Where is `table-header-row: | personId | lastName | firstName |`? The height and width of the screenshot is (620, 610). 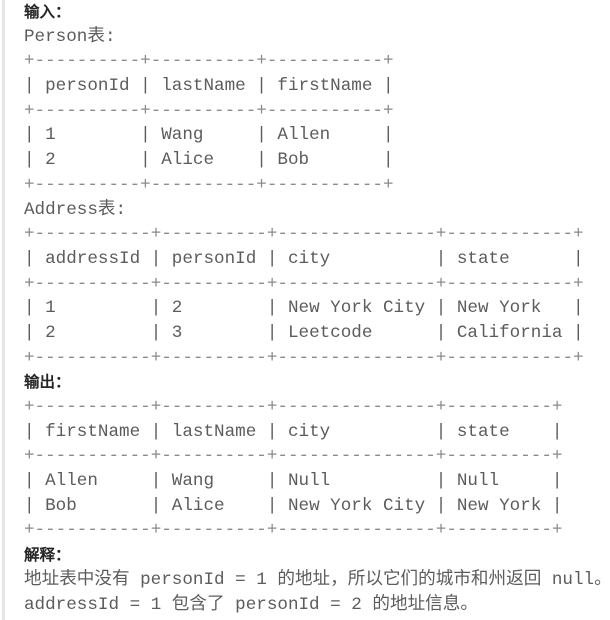
table-header-row: | personId | lastName | firstName | is located at coordinates (209, 86).